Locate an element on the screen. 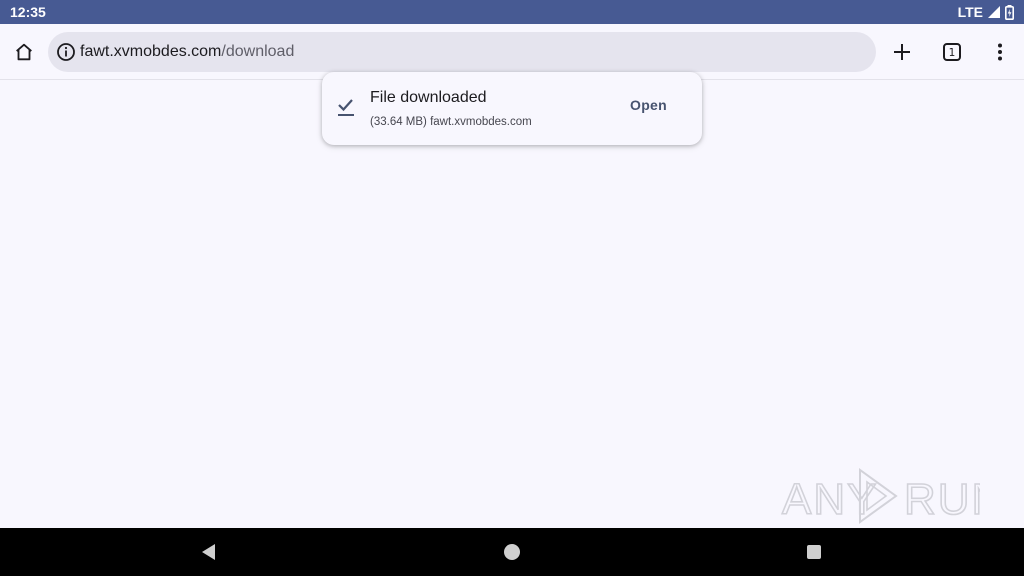 This screenshot has width=1024, height=576. home-button is located at coordinates (24, 52).